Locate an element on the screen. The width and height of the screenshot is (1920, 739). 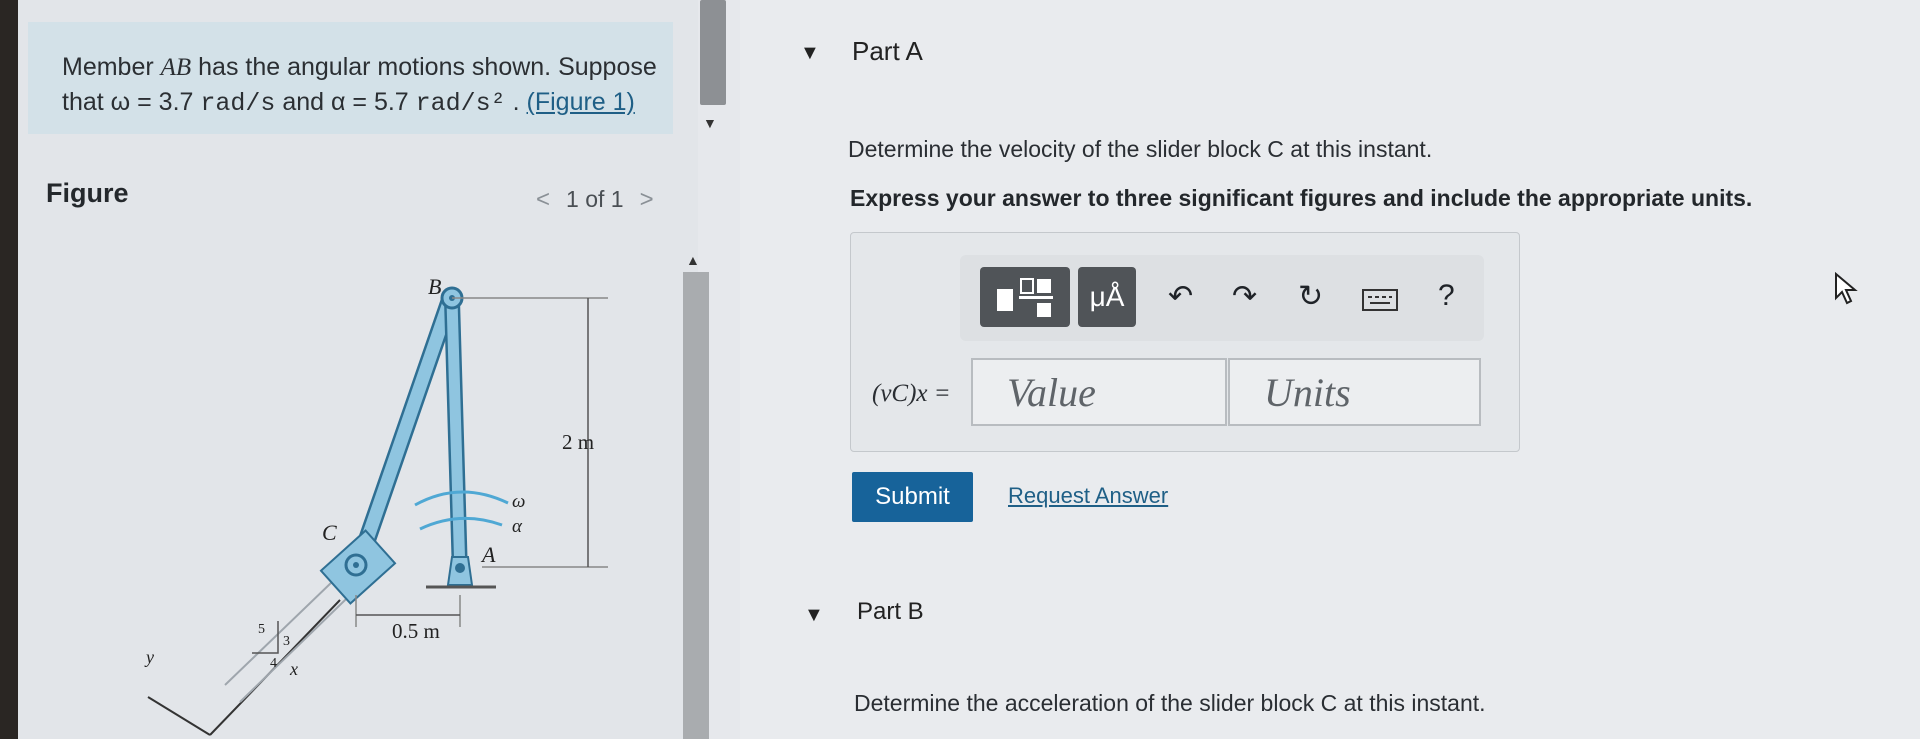
submit-button: Submit is located at coordinates (912, 497).